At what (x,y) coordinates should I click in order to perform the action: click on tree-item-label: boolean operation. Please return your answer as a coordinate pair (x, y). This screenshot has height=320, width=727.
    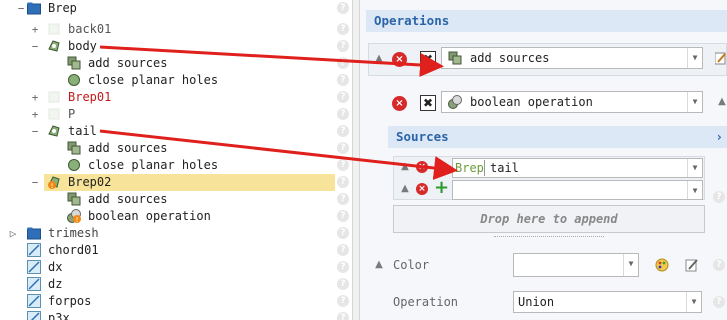
    Looking at the image, I should click on (149, 216).